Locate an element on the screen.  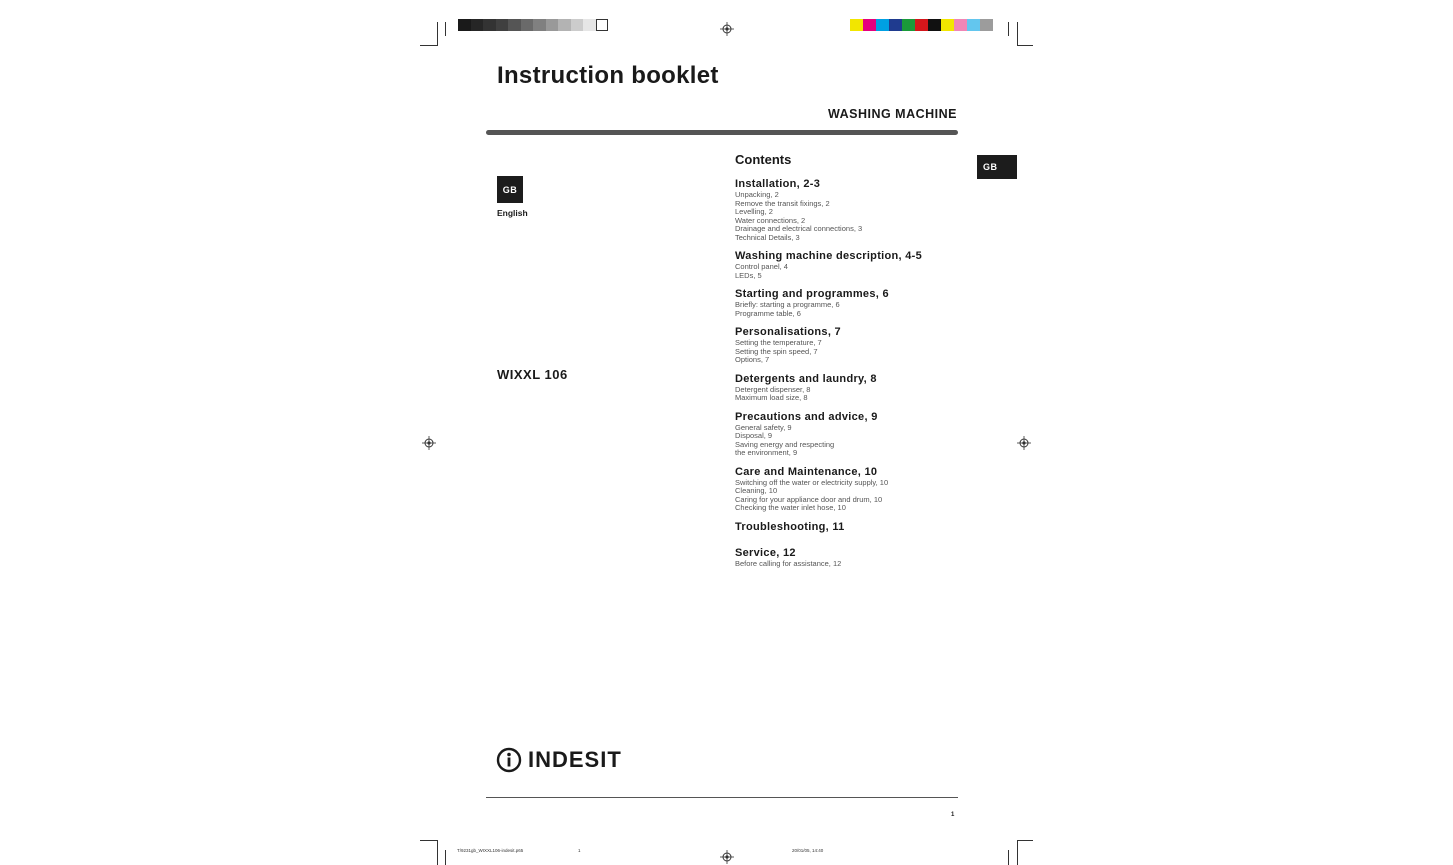
indesit-logo-icon is located at coordinates (509, 760).